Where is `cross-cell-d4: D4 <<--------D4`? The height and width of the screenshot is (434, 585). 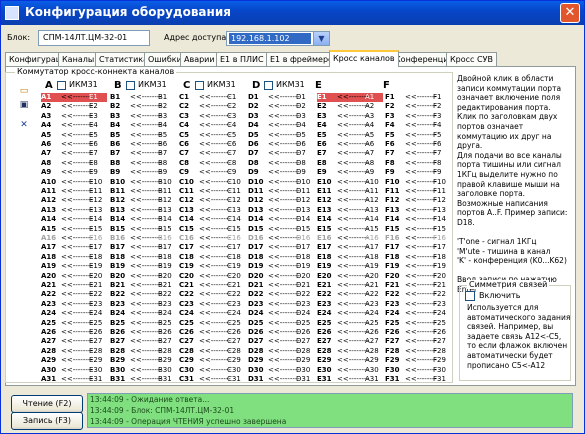 cross-cell-d4: D4 <<--------D4 is located at coordinates (282, 125).